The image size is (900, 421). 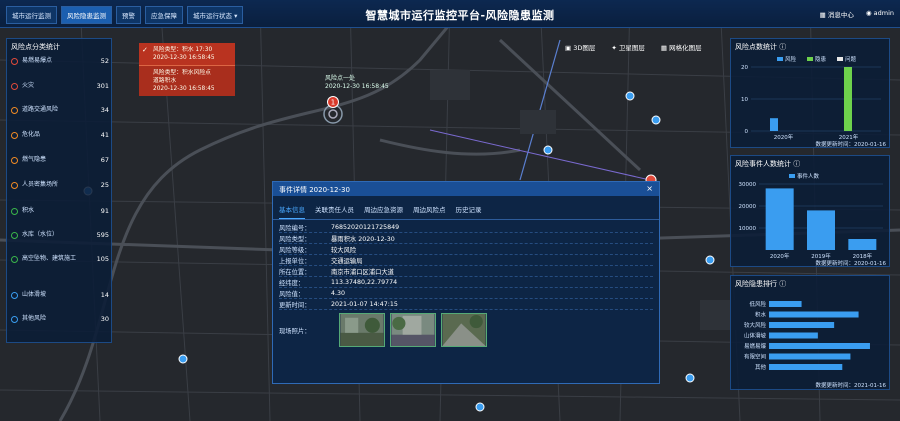 What do you see at coordinates (466, 304) in the screenshot?
I see `detail-row: 更新时间： 2021-01-07 14:47:15` at bounding box center [466, 304].